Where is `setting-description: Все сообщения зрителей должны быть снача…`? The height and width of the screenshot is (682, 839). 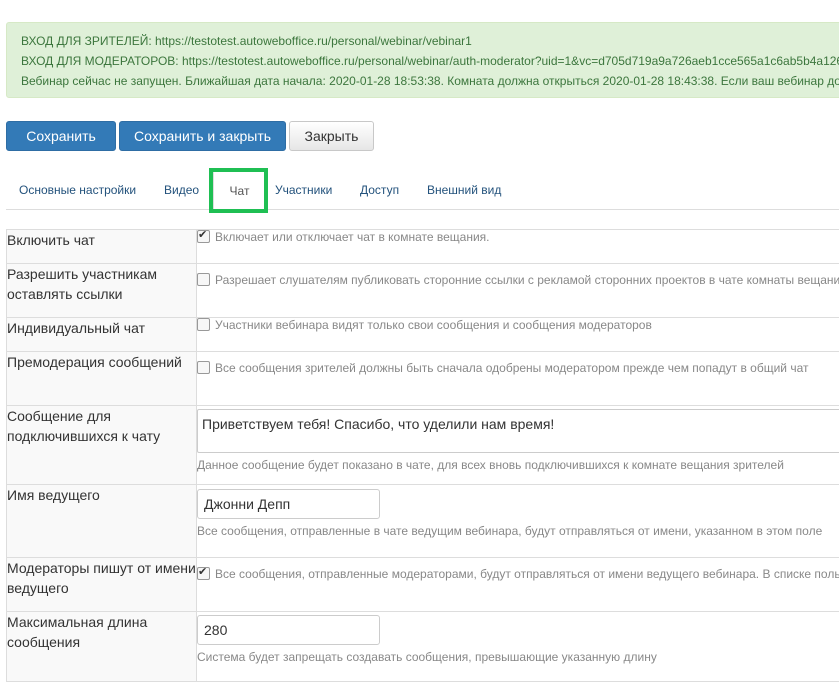
setting-description: Все сообщения зрителей должны быть снача… is located at coordinates (512, 368).